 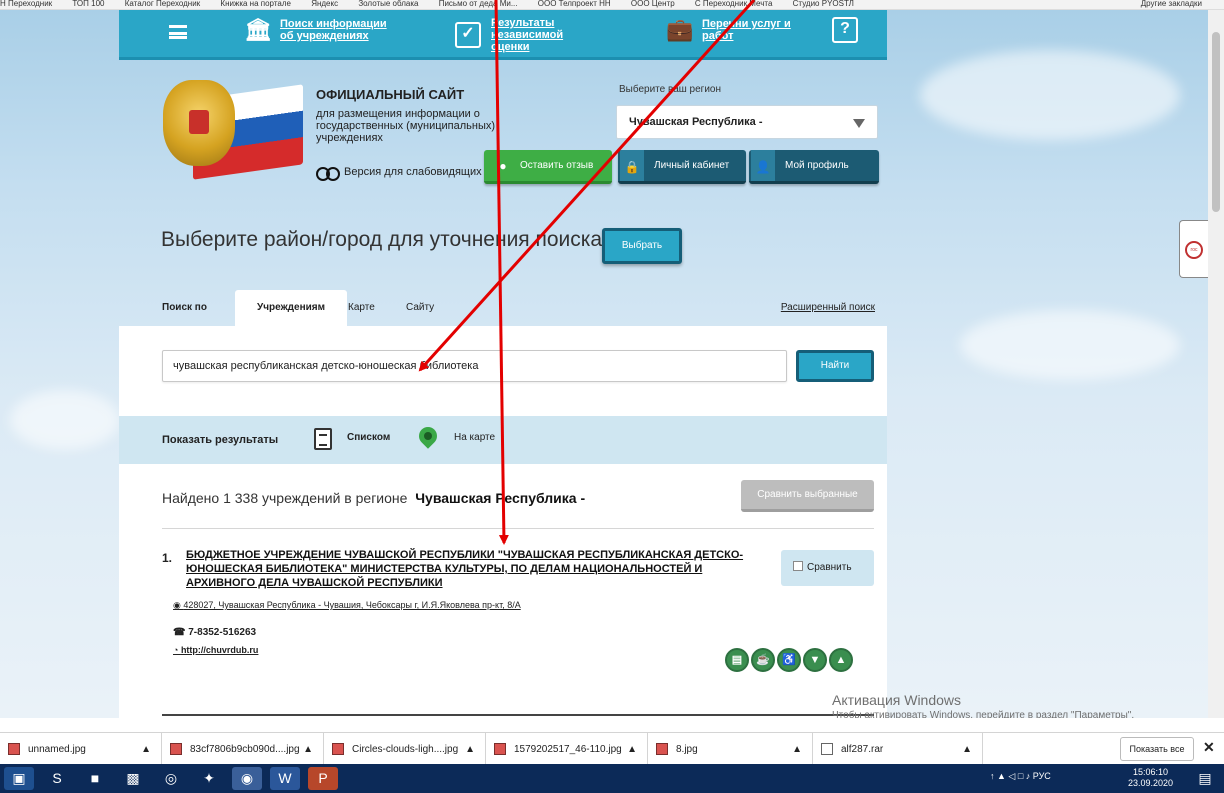 I want to click on feedback-button: ● Оставить отзыв, so click(x=548, y=167).